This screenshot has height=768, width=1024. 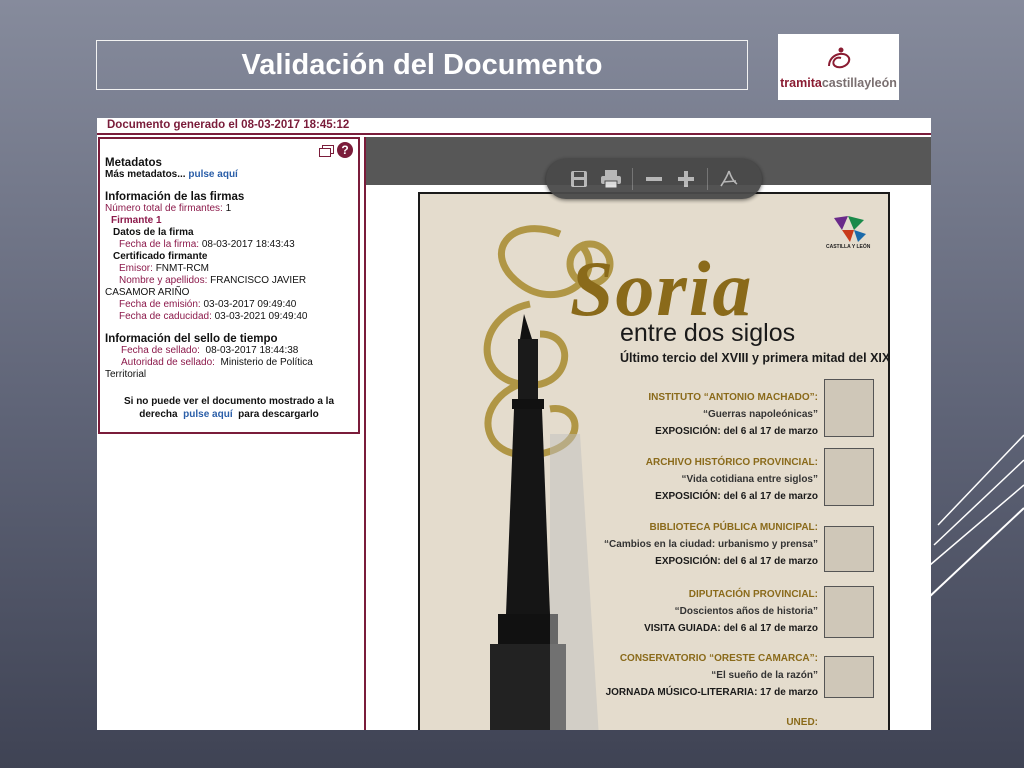 I want to click on signer-name: Nombre y apellidos: FRANCISCO JAVIER, so click(x=213, y=280).